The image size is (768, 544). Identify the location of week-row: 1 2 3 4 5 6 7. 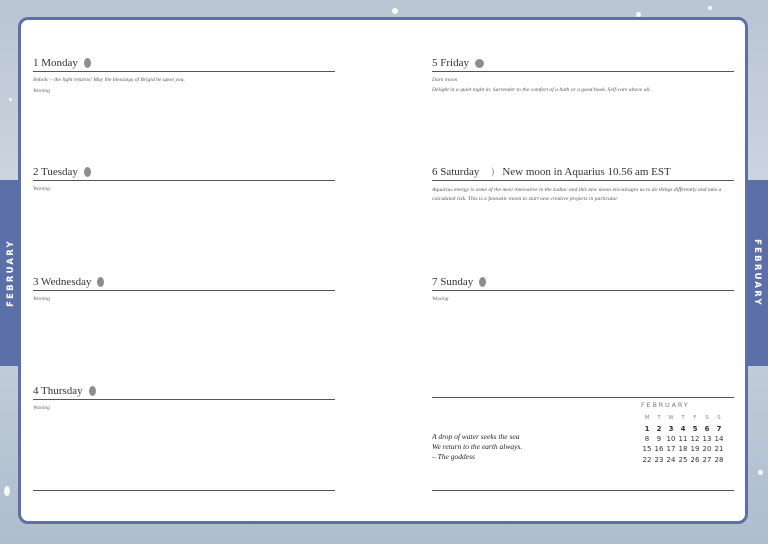
(683, 428).